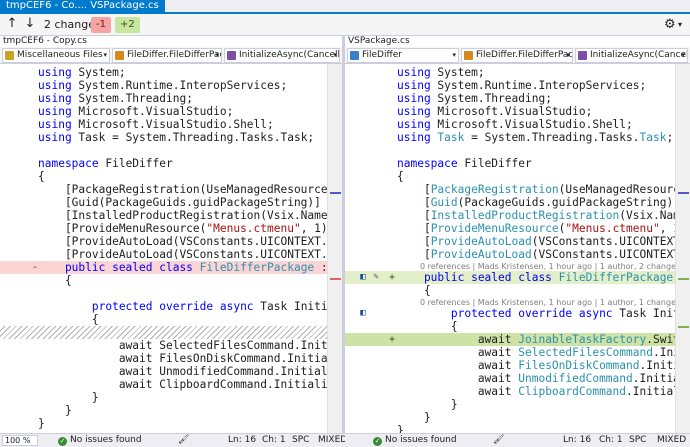  I want to click on code-token: public sealed class, so click(474, 277).